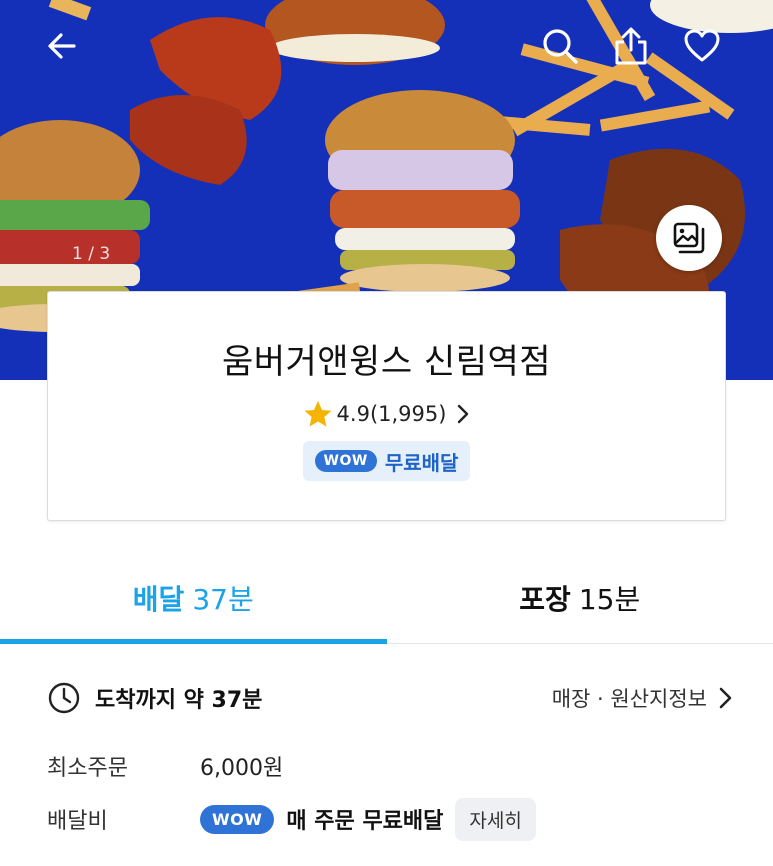 Image resolution: width=773 pixels, height=866 pixels. I want to click on delivery-fee-value: 매 주문 무료배달, so click(365, 821).